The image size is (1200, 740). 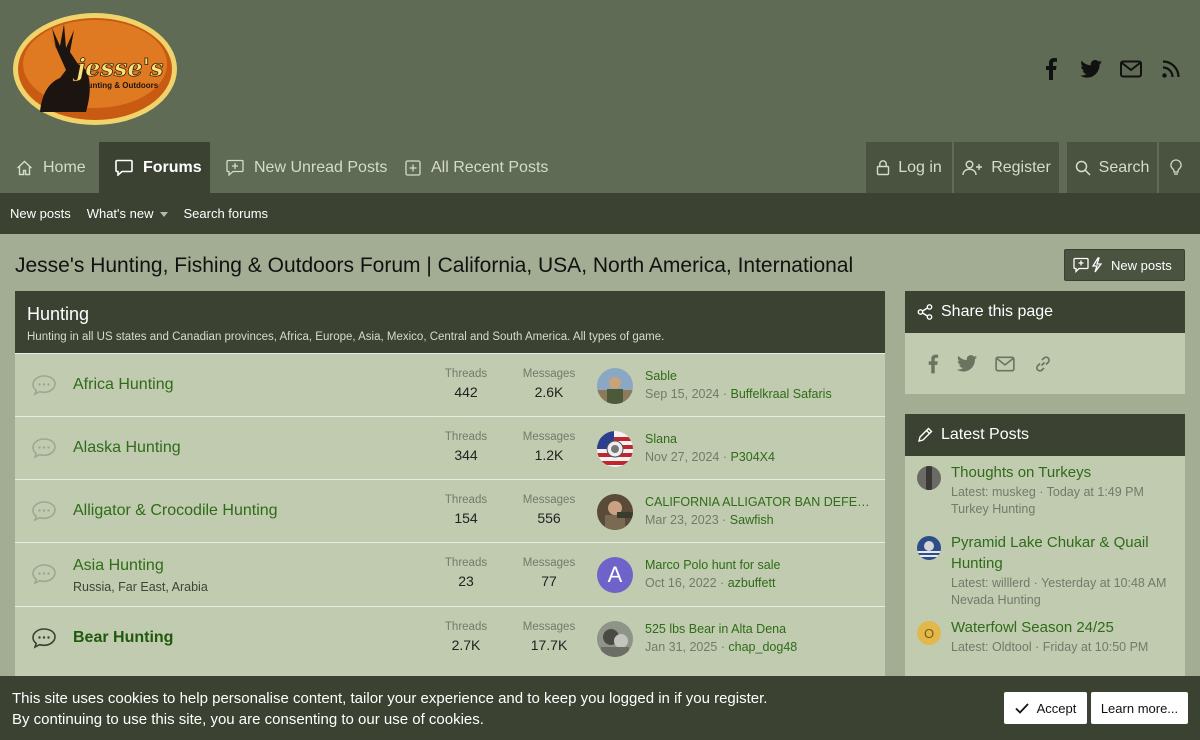 What do you see at coordinates (761, 629) in the screenshot?
I see `last-post-title: 525 lbs Bear in Alta Dena` at bounding box center [761, 629].